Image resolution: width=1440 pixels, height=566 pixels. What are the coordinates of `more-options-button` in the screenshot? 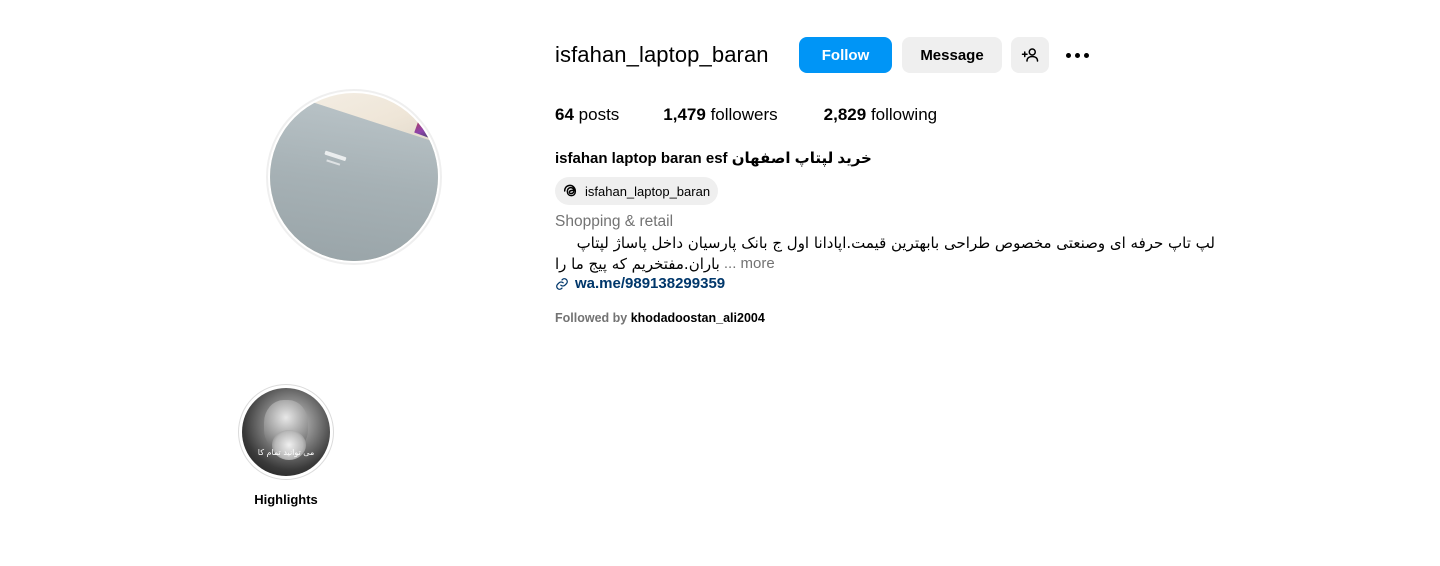 It's located at (1077, 55).